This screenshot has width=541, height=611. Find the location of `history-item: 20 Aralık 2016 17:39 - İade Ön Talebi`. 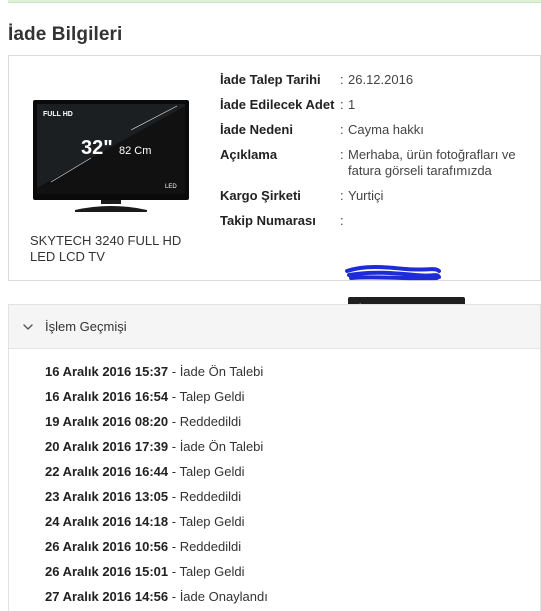

history-item: 20 Aralık 2016 17:39 - İade Ön Talebi is located at coordinates (154, 446).